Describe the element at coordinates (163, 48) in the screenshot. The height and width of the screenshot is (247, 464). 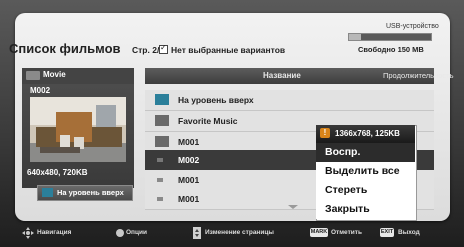
I see `checkbox-icon` at that location.